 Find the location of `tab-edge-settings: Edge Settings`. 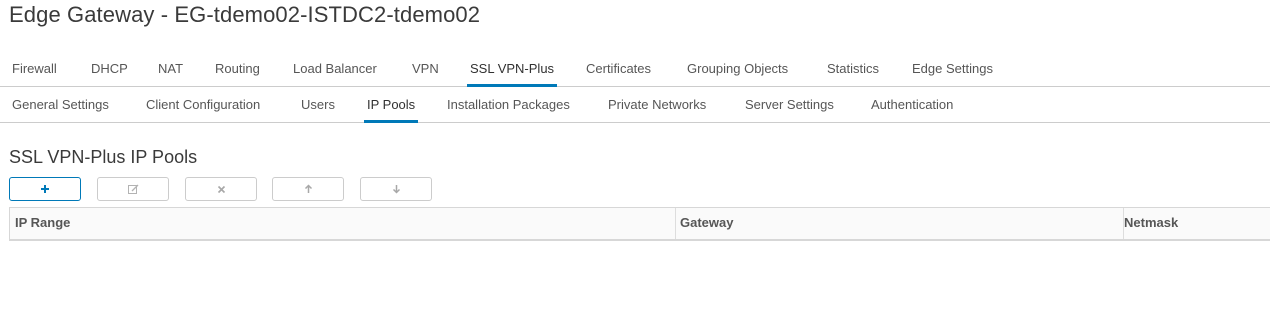

tab-edge-settings: Edge Settings is located at coordinates (952, 68).